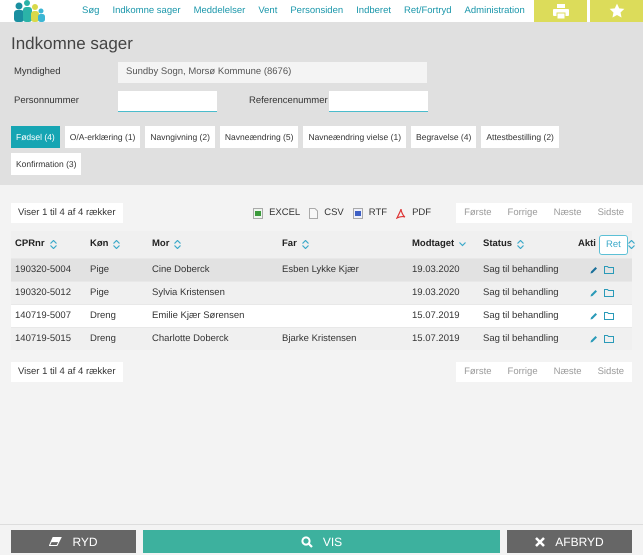 This screenshot has height=555, width=643. What do you see at coordinates (319, 339) in the screenshot?
I see `table-cell-text: Bjarke Kristensen` at bounding box center [319, 339].